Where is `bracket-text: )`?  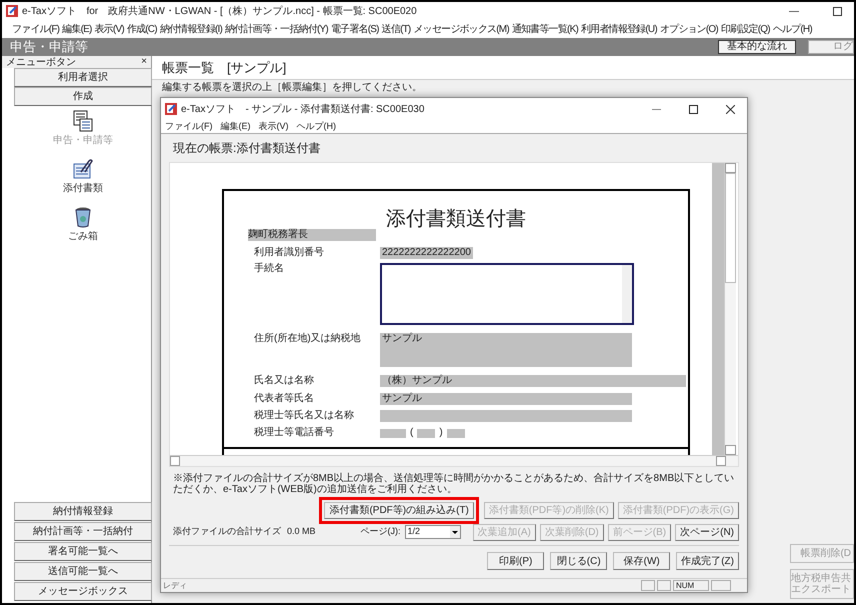
bracket-text: ) is located at coordinates (441, 433).